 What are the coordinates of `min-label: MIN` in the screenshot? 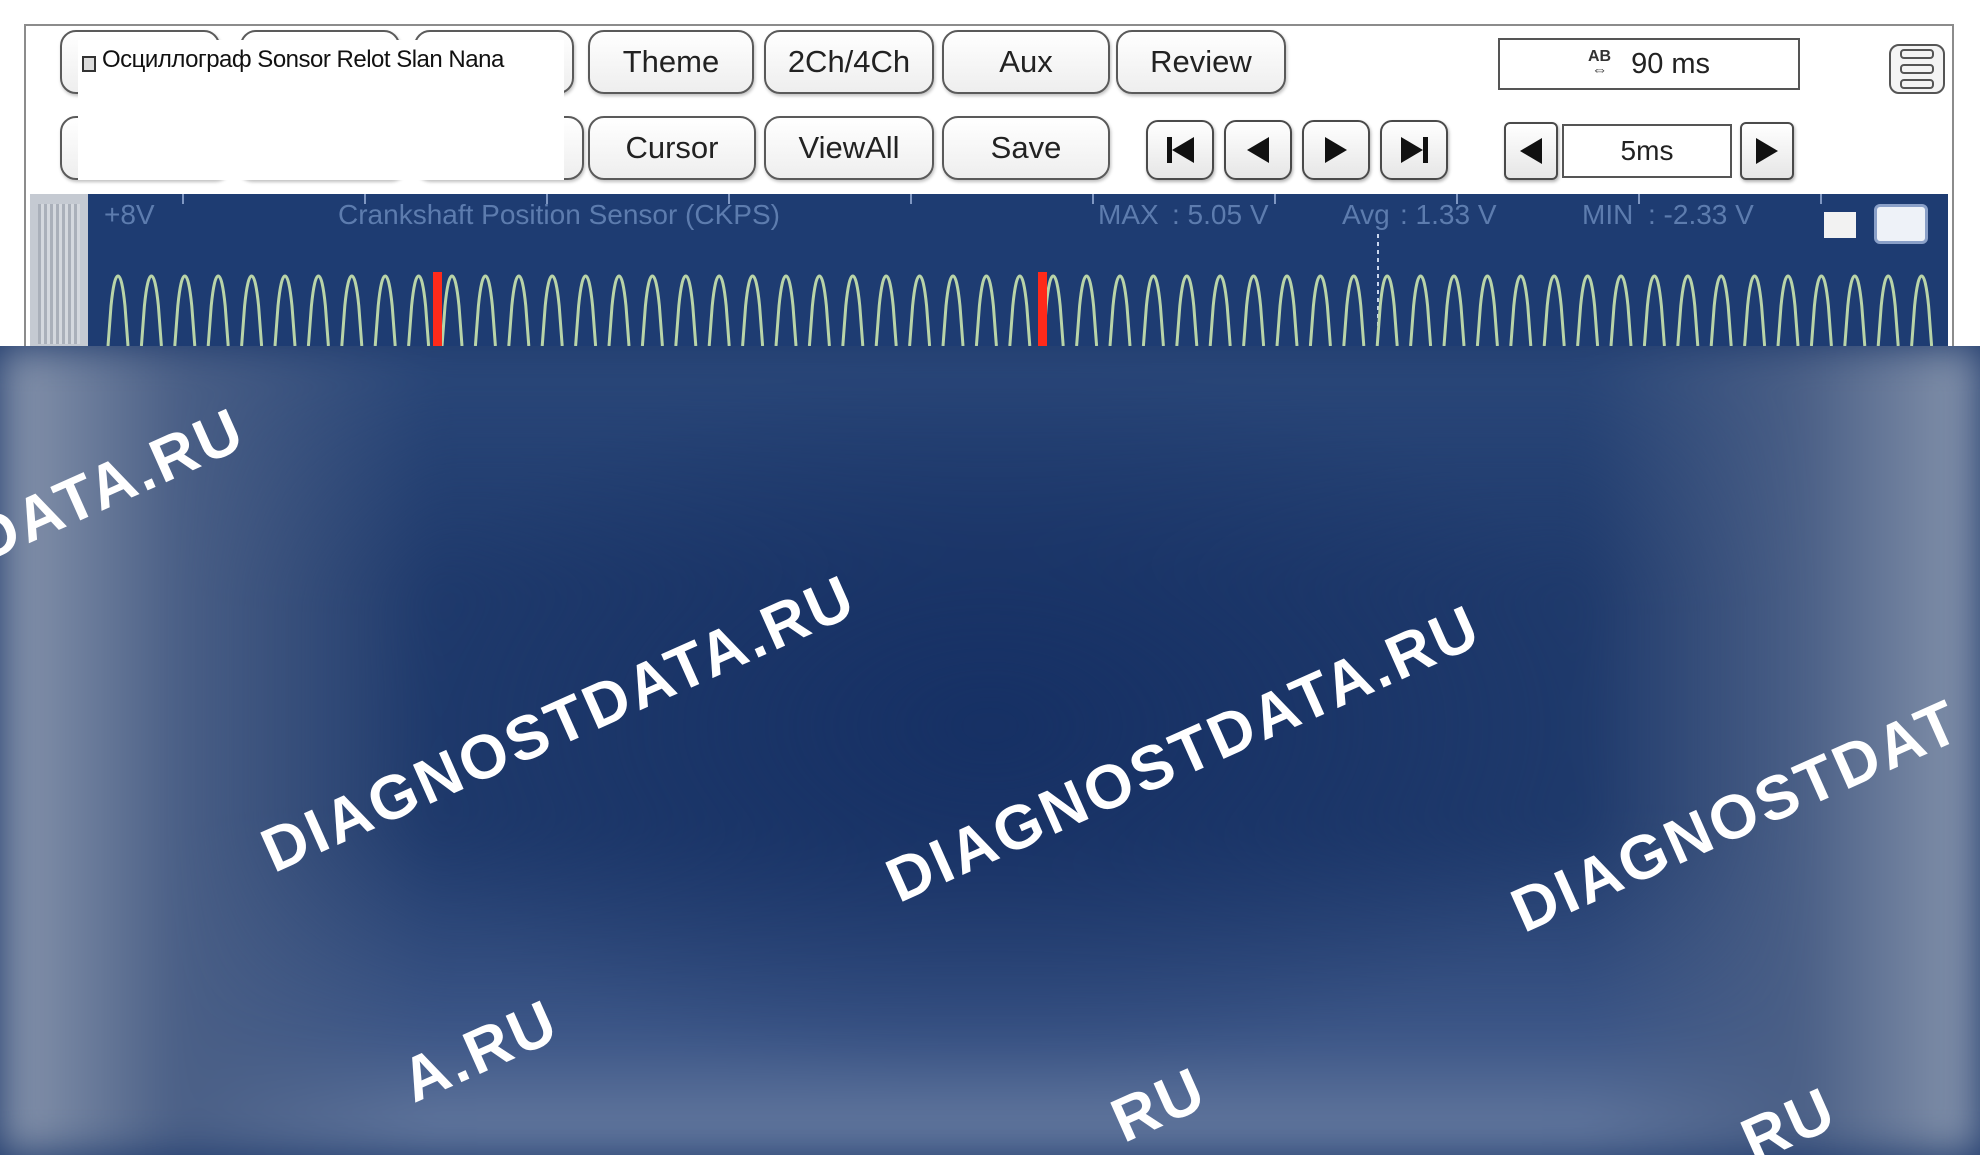 It's located at (1608, 214).